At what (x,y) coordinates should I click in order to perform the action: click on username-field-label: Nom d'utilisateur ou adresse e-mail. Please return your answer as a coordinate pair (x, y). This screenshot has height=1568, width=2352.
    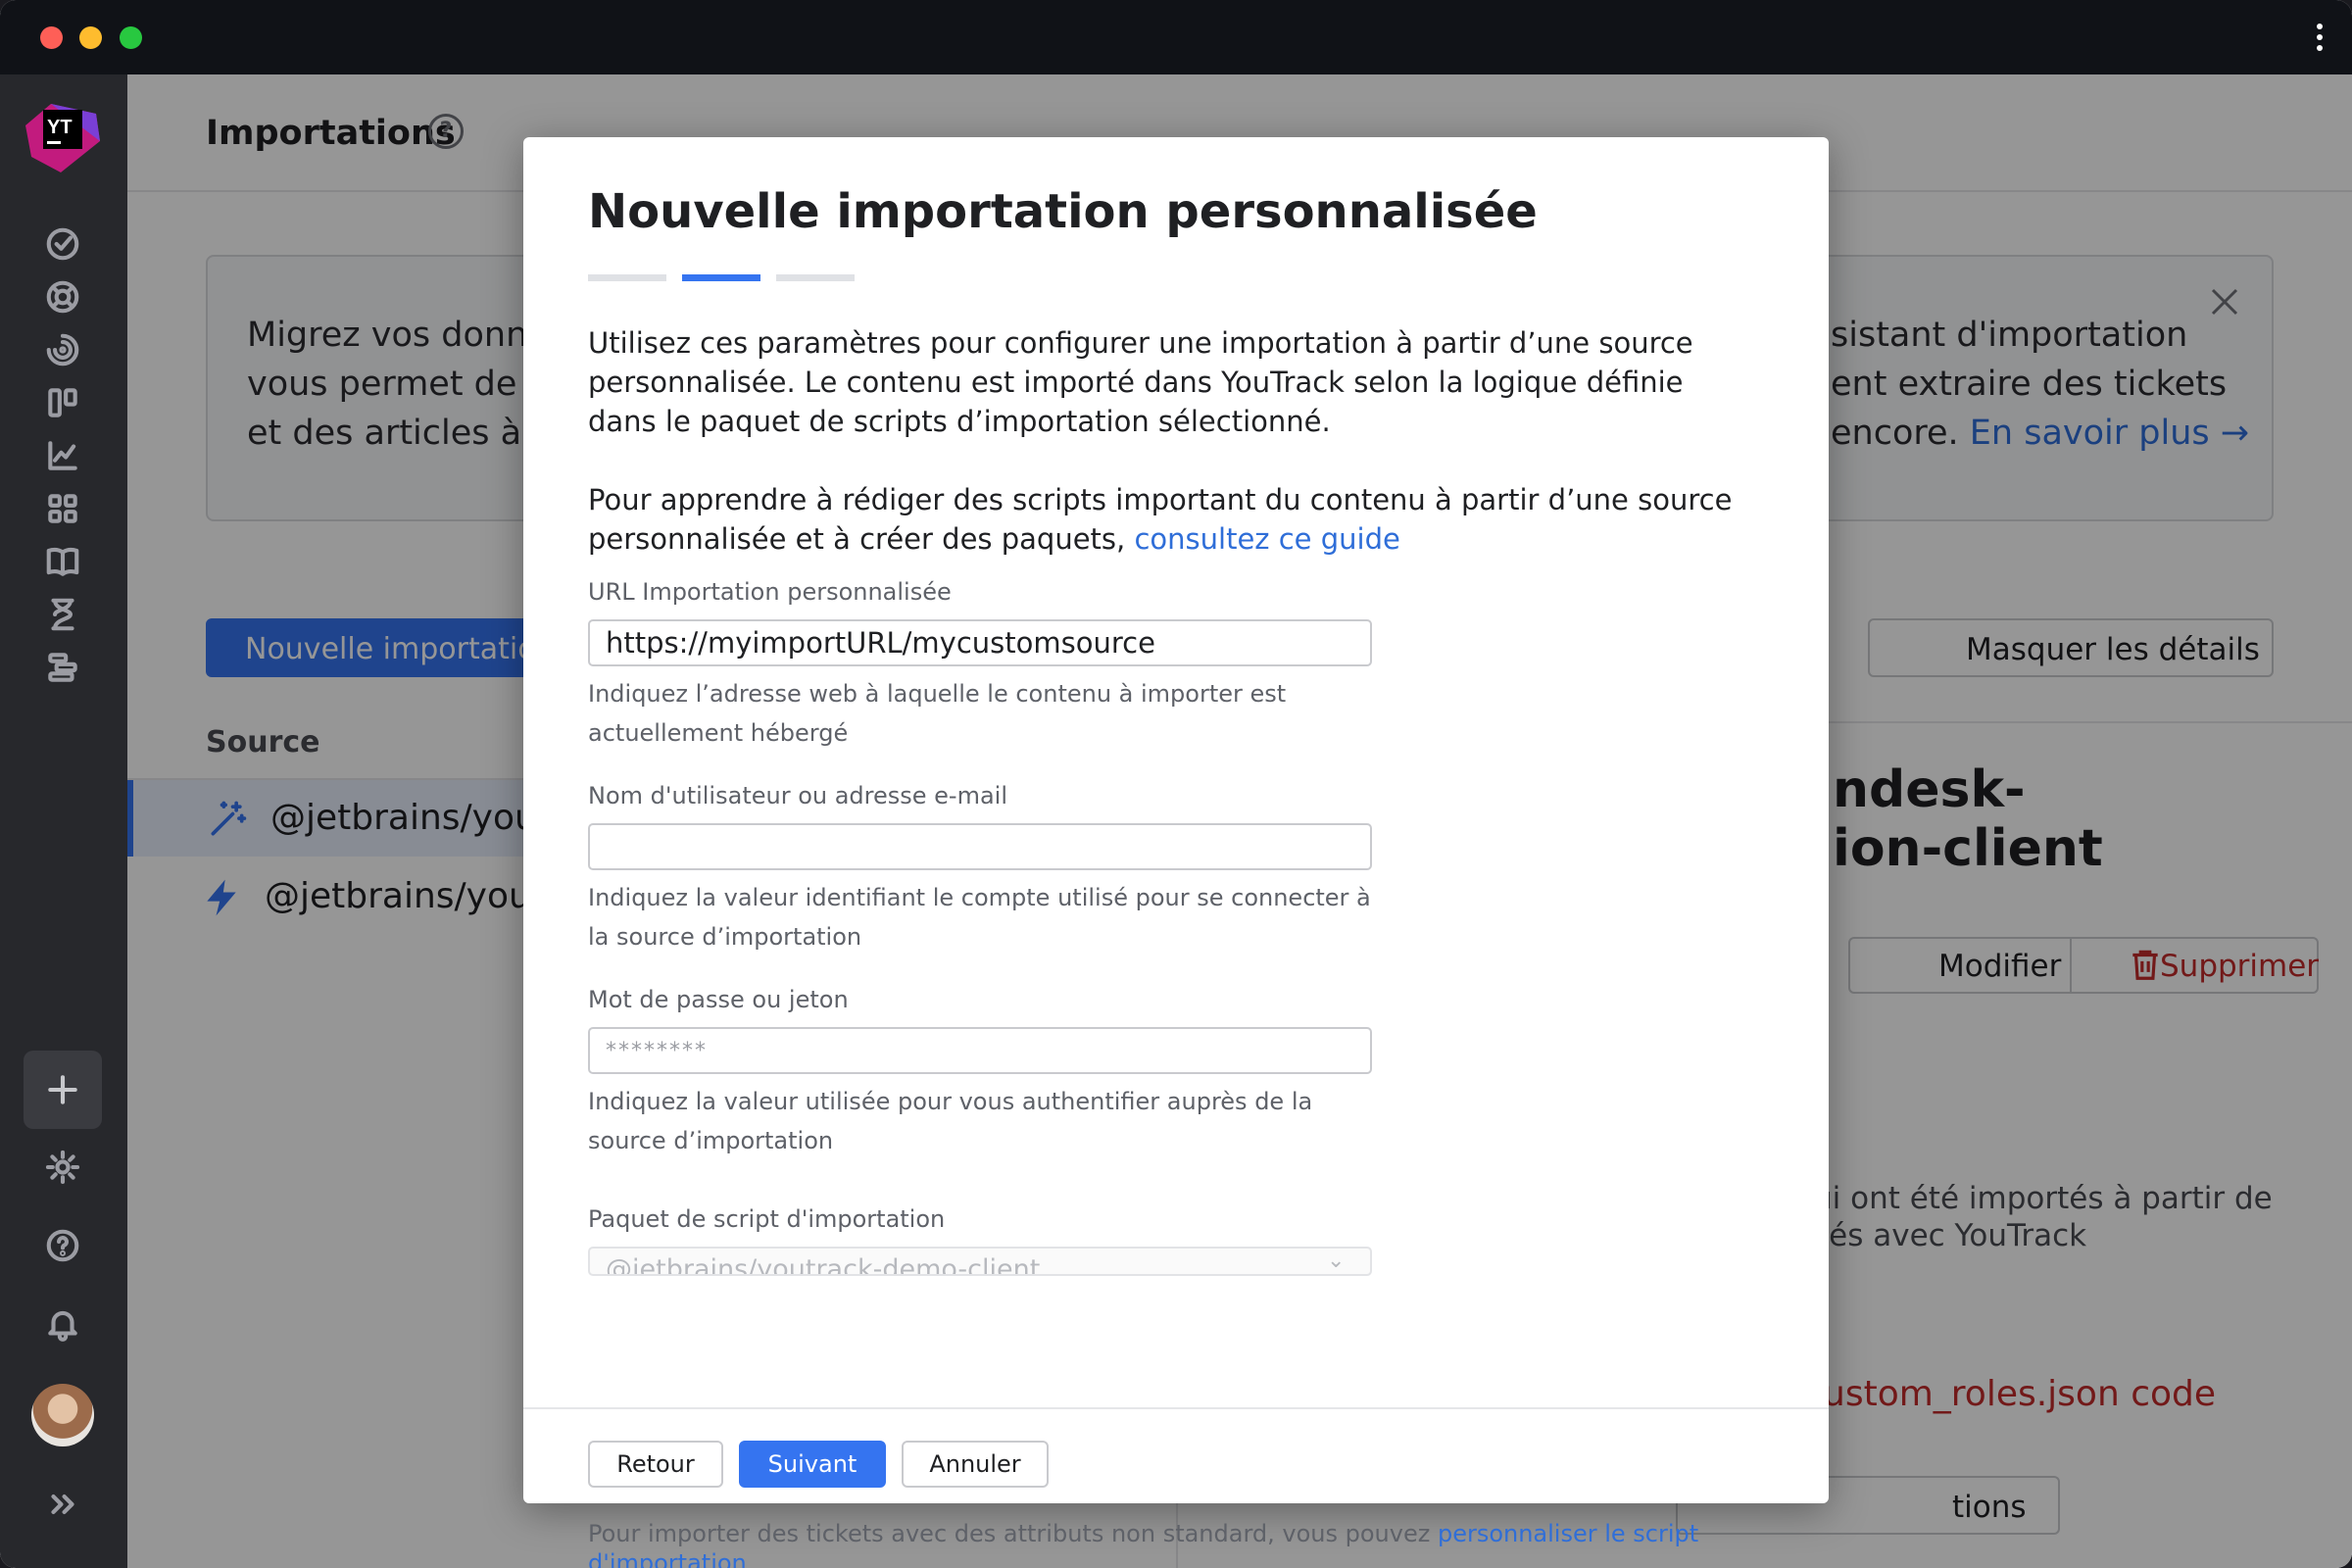
    Looking at the image, I should click on (798, 795).